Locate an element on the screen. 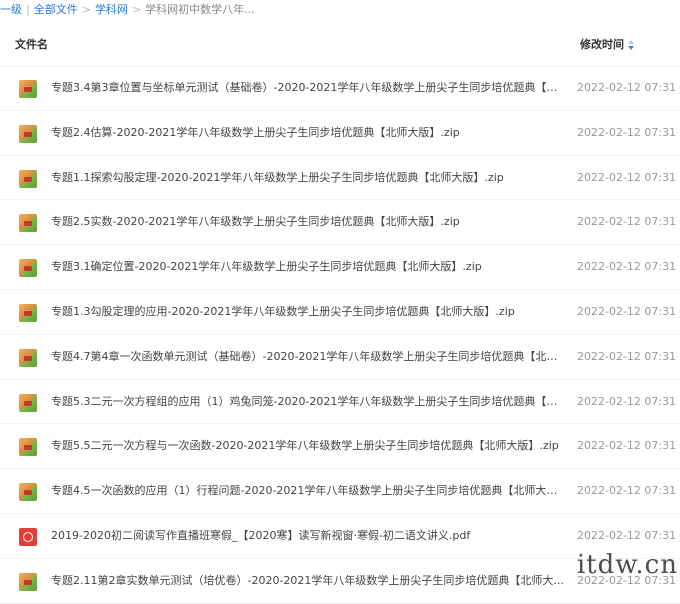 This screenshot has height=604, width=680. breadcrumb-all-files-link: 全部文件 is located at coordinates (56, 9).